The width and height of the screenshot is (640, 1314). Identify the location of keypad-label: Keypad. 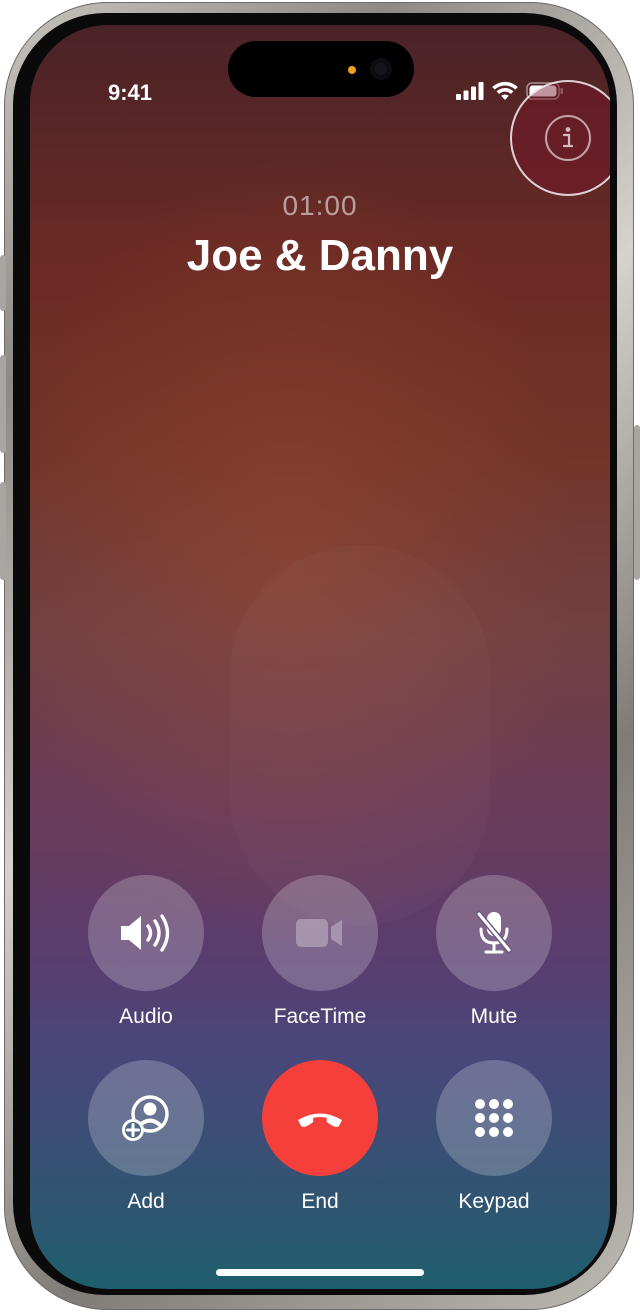
(494, 1201).